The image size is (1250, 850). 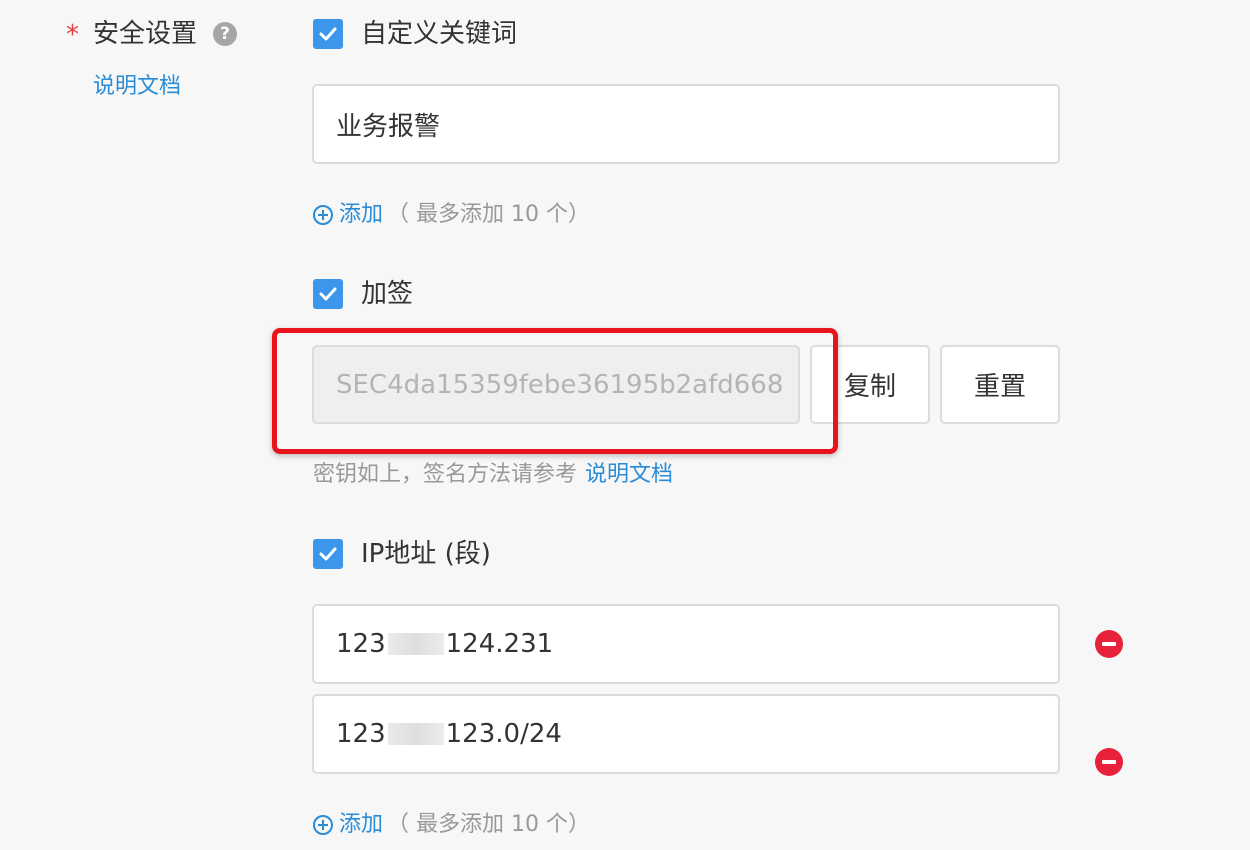 I want to click on keyword-checkbox-label: 自定义关键词, so click(x=439, y=34).